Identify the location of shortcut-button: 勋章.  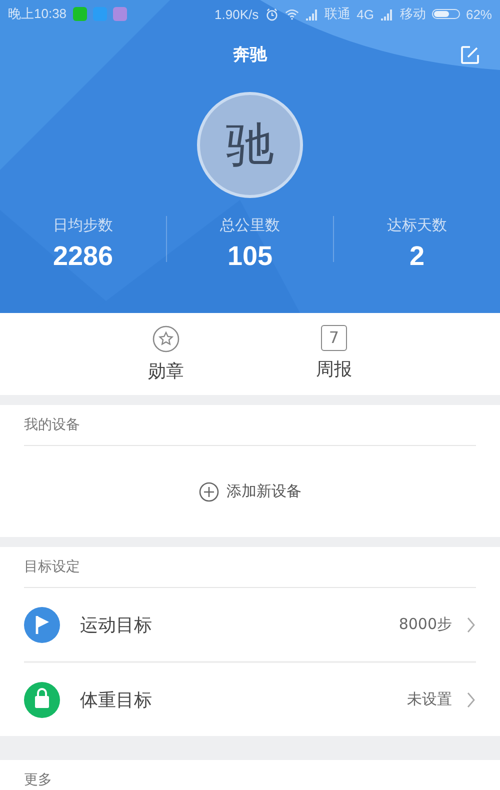
(166, 354).